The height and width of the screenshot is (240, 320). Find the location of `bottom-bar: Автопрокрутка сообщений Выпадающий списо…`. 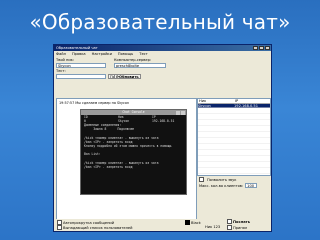

bottom-bar: Автопрокрутка сообщений Выпадающий списо… is located at coordinates (162, 225).